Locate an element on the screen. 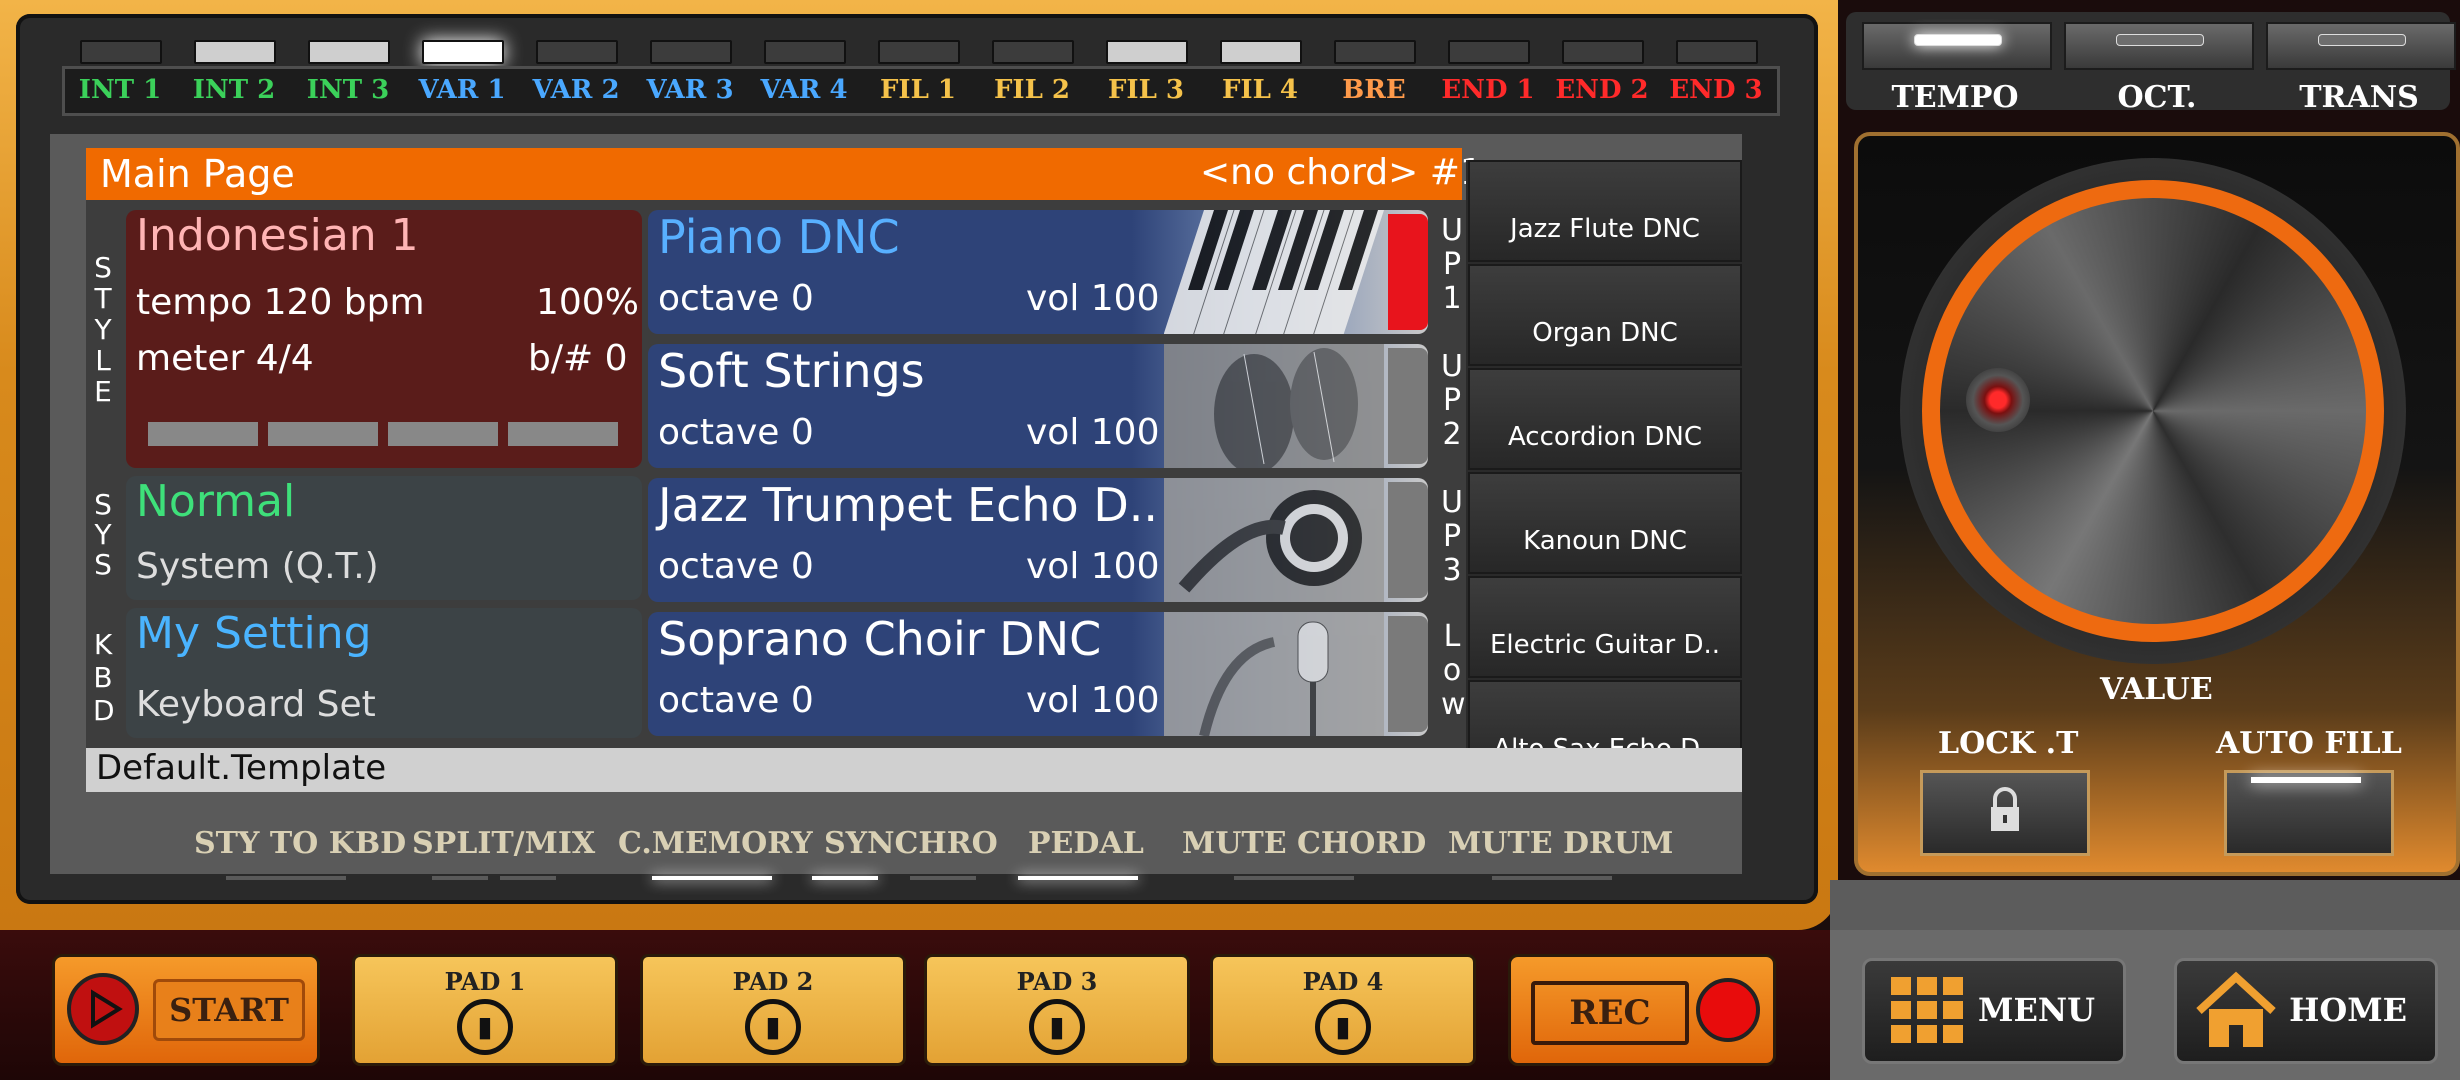  pad-3-icon: ▮ is located at coordinates (1057, 1027).